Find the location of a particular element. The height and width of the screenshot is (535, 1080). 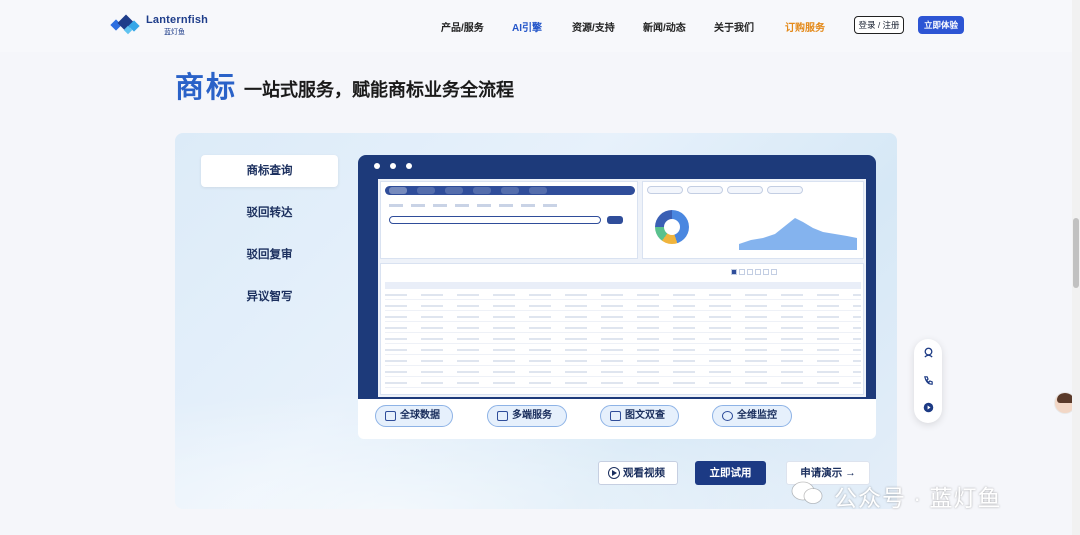

scrollbar-thumb is located at coordinates (1076, 253).